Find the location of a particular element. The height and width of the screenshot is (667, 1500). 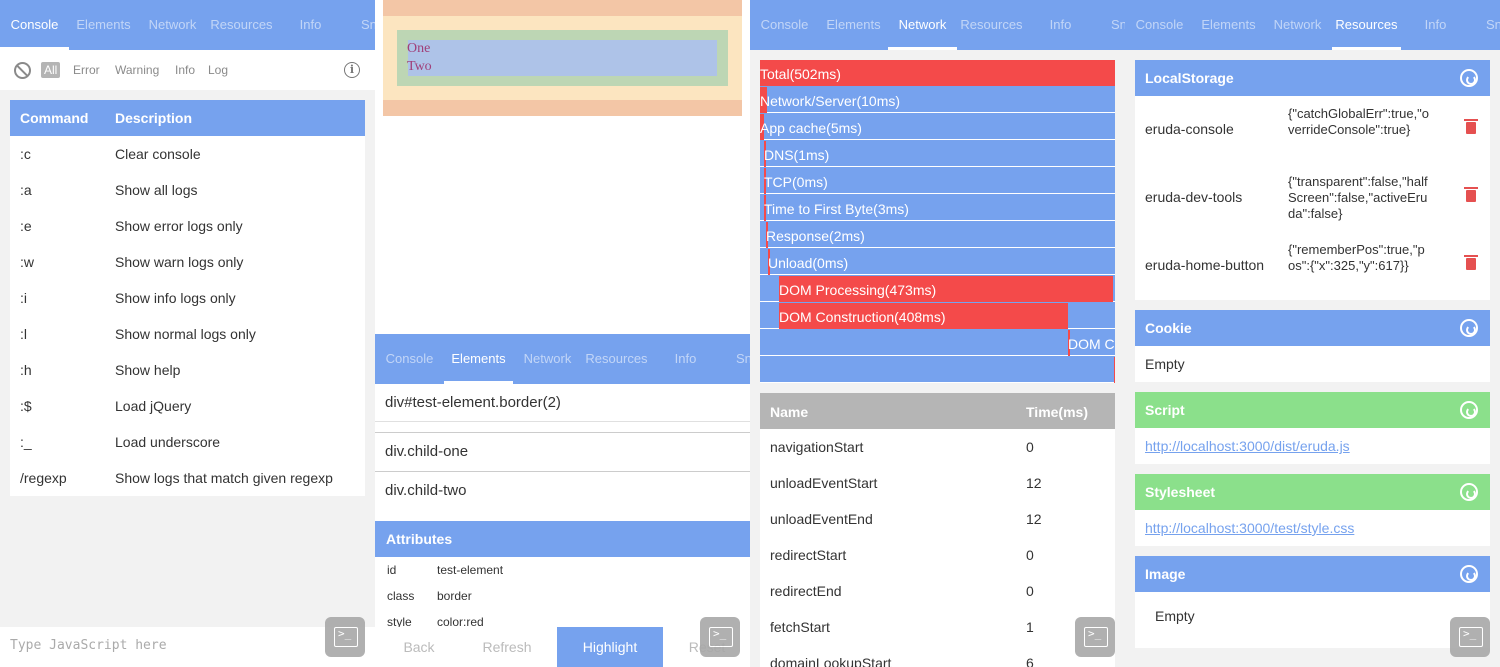

help-row: :c Clear console is located at coordinates (187, 154).